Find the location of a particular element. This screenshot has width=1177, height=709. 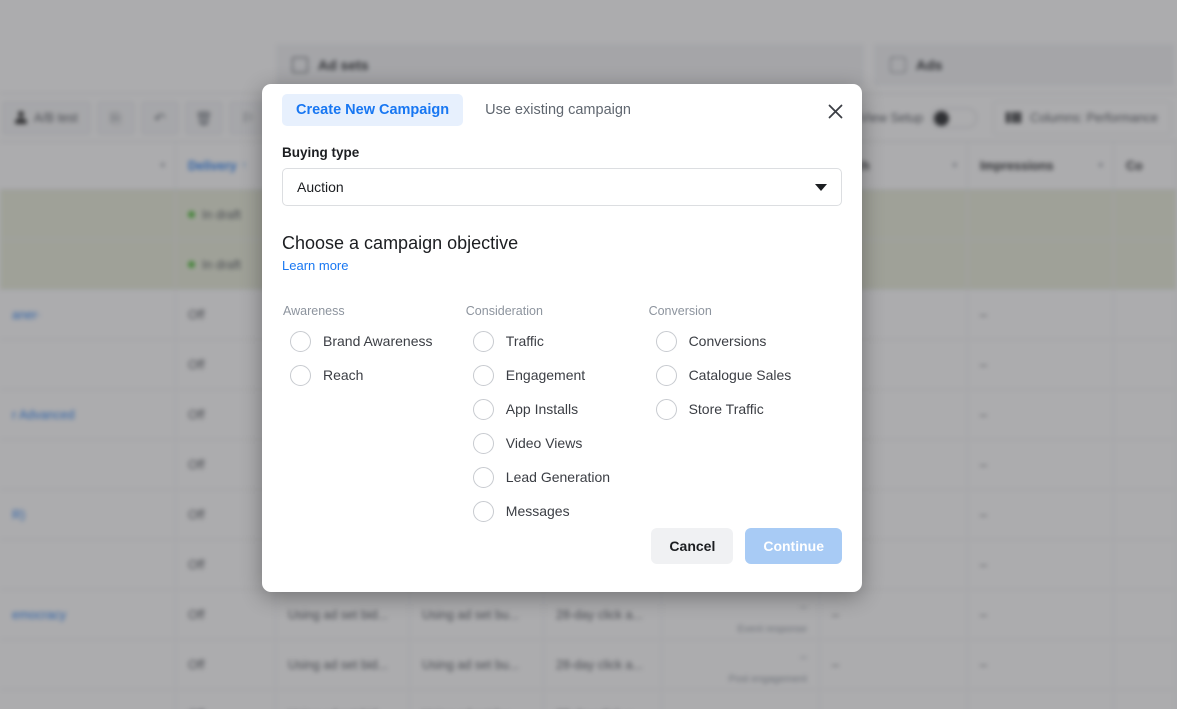

objective-option-label: Video Views is located at coordinates (544, 443).